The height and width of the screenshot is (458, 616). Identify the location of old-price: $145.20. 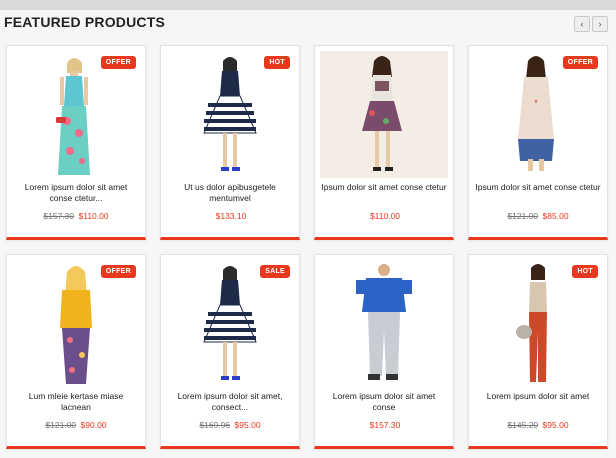
(523, 425).